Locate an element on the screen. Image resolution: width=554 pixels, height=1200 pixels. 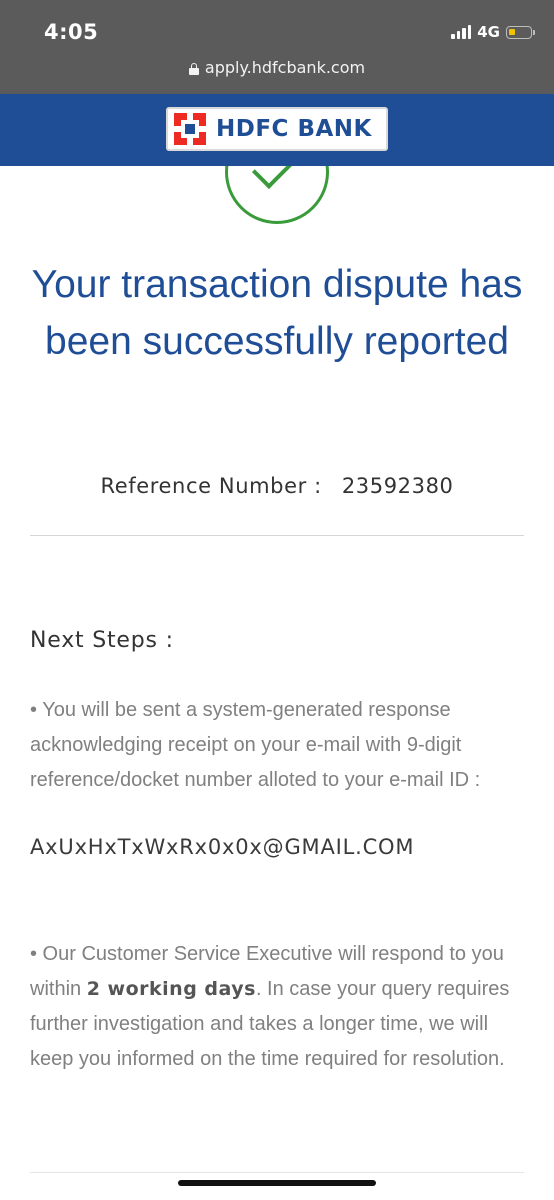
network-type: 4G is located at coordinates (488, 32).